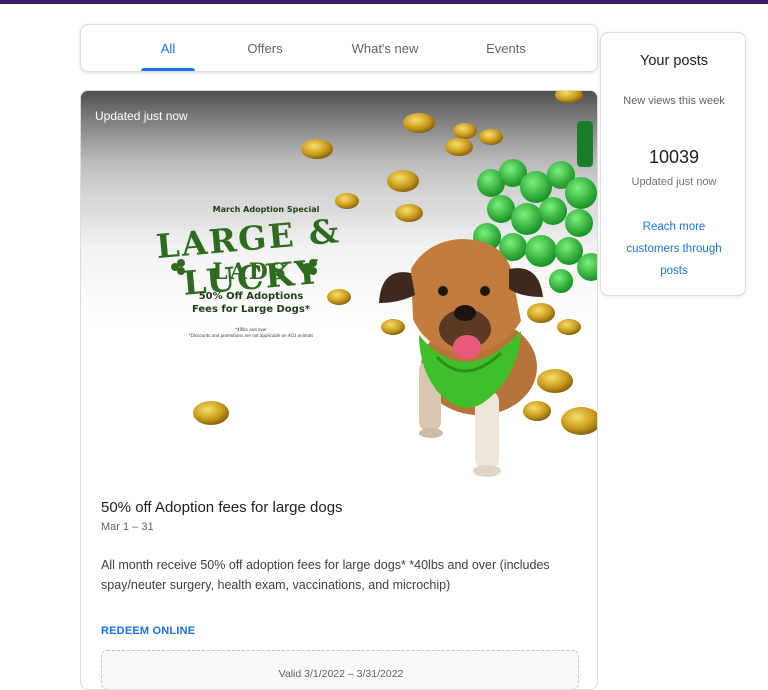 Image resolution: width=768 pixels, height=690 pixels. I want to click on views-updated-label: Updated just now, so click(674, 182).